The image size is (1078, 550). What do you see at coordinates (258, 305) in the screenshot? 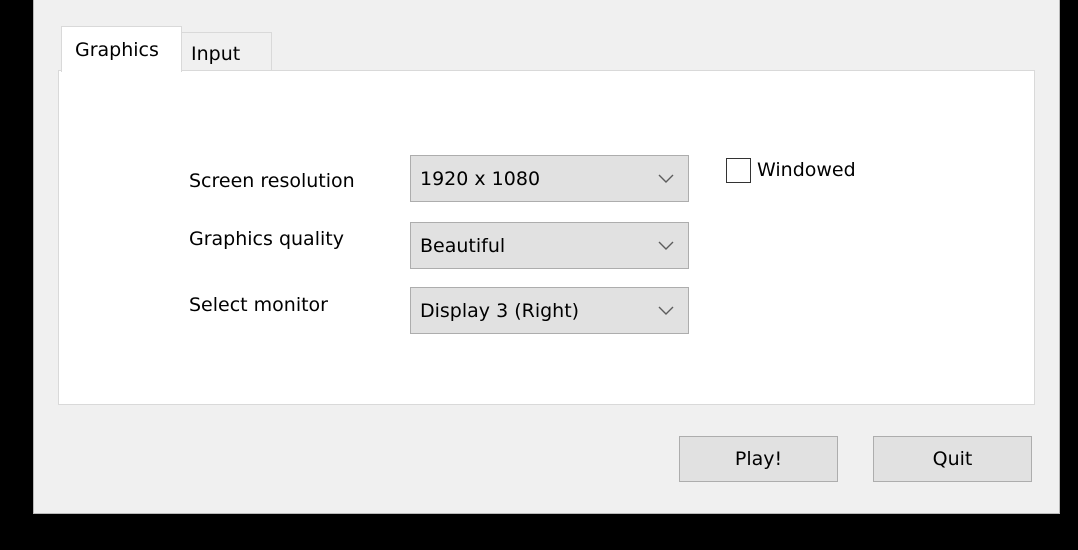
I see `select-monitor-label: Select monitor` at bounding box center [258, 305].